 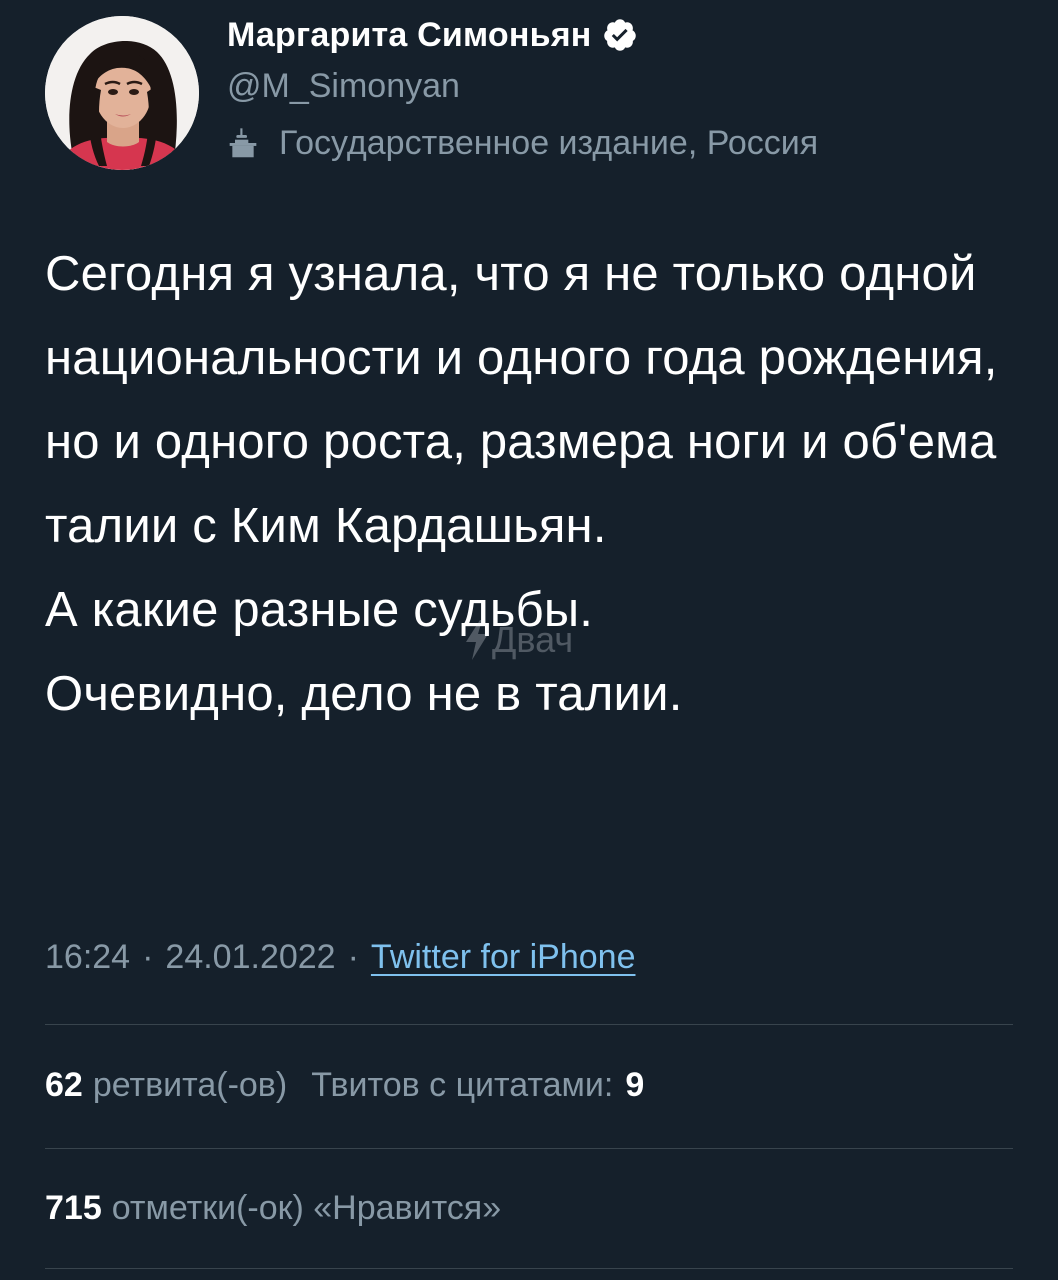 I want to click on verified-badge-icon, so click(x=619, y=35).